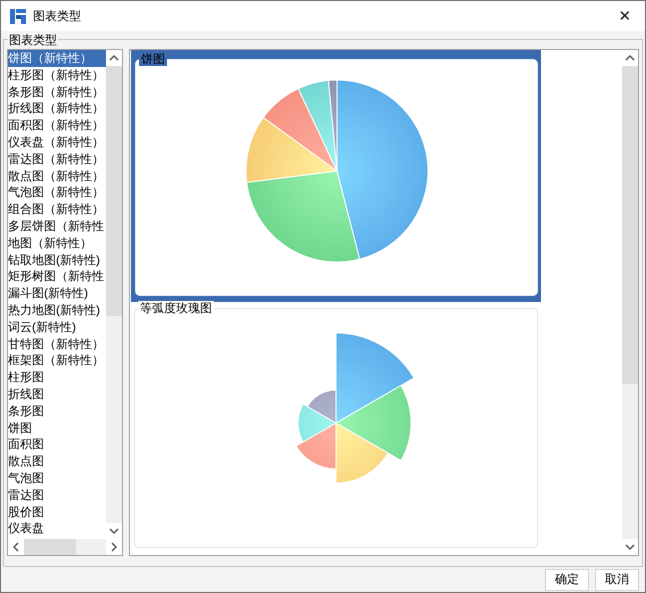 The height and width of the screenshot is (593, 646). Describe the element at coordinates (57, 58) in the screenshot. I see `chart-type-item: 饼图（新特性）` at that location.